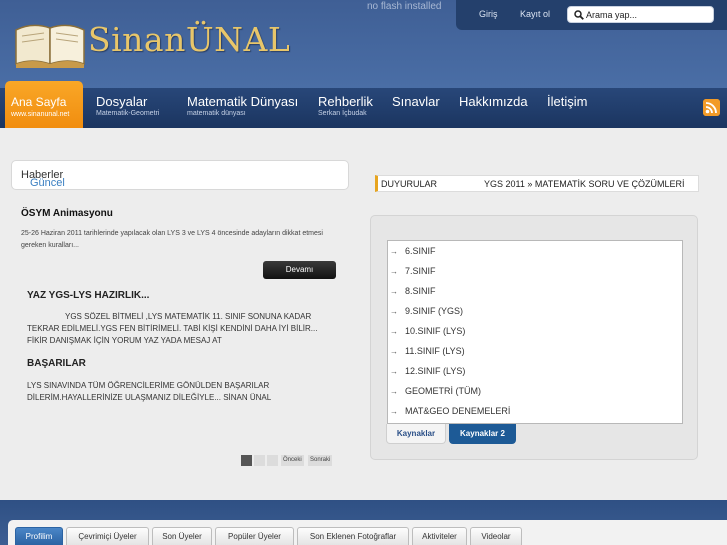  Describe the element at coordinates (711, 107) in the screenshot. I see `rss-icon` at that location.